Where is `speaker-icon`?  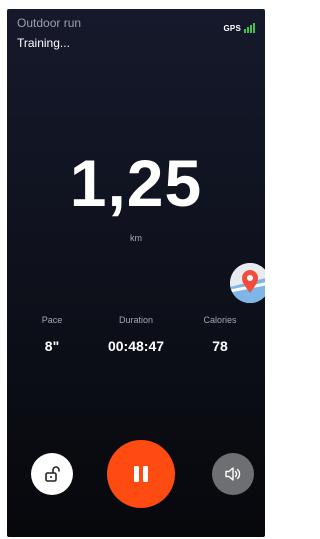 speaker-icon is located at coordinates (233, 474).